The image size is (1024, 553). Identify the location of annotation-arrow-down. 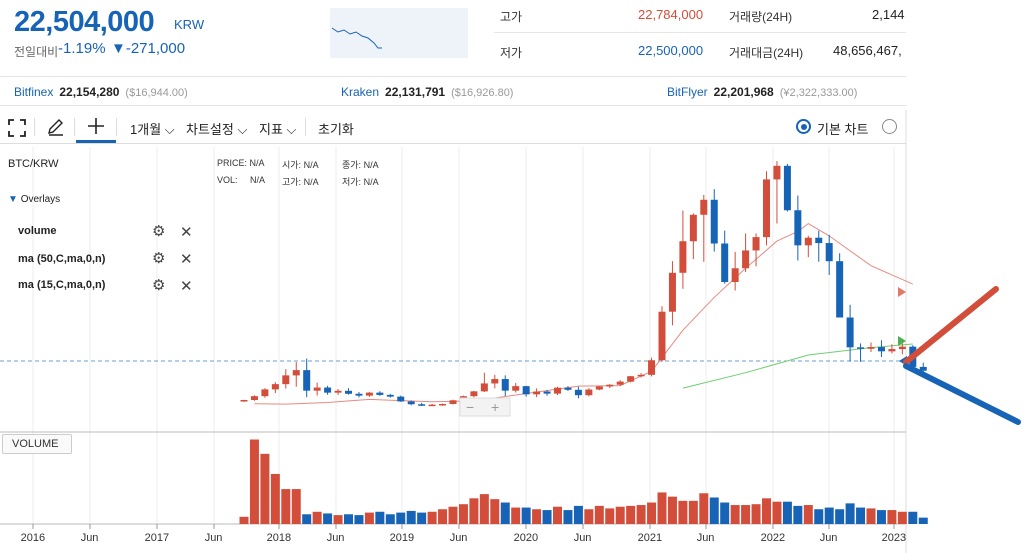
(962, 394).